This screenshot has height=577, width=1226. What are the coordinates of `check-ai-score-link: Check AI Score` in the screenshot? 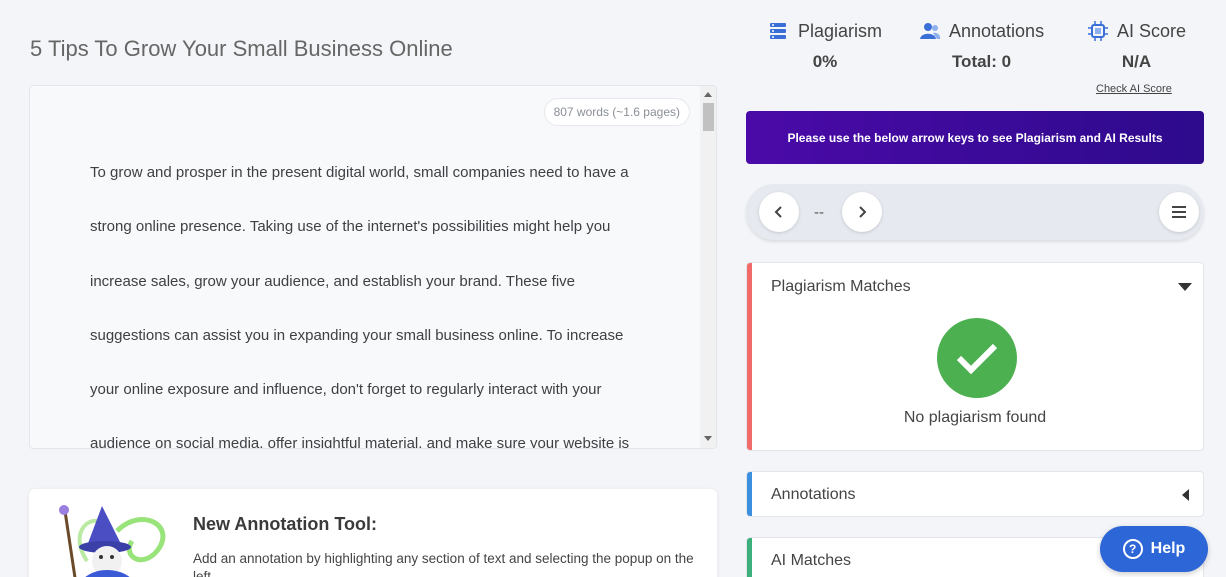 It's located at (1134, 89).